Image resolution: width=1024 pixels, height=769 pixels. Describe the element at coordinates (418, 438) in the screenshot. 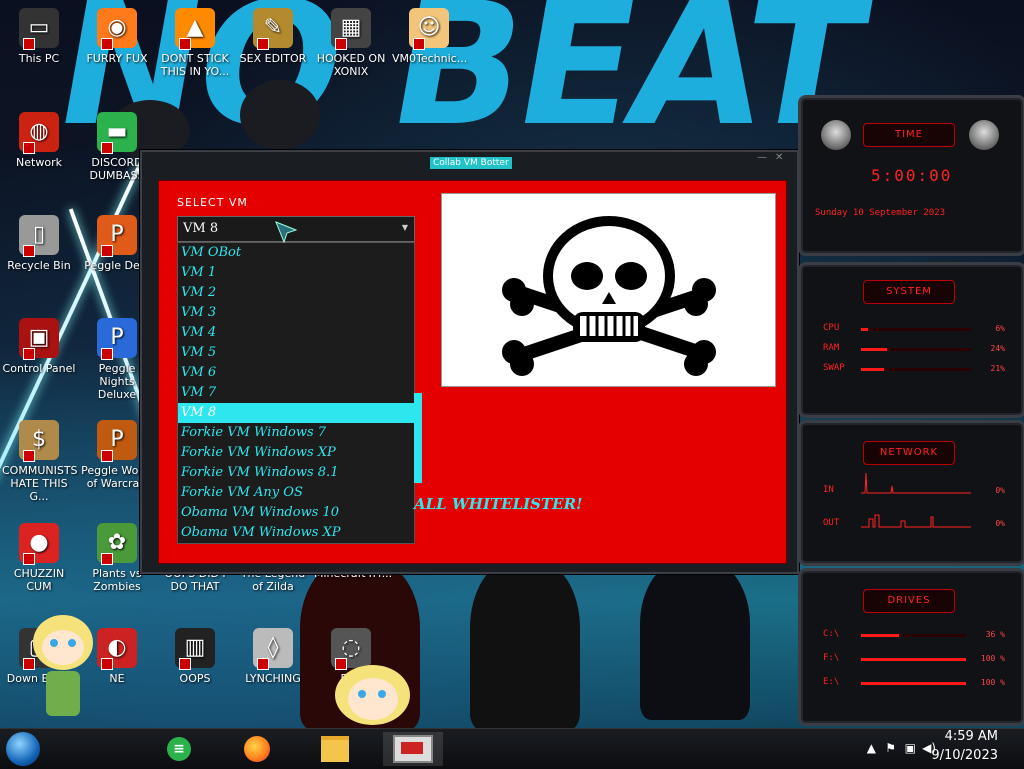

I see `hidden-button-edge` at that location.